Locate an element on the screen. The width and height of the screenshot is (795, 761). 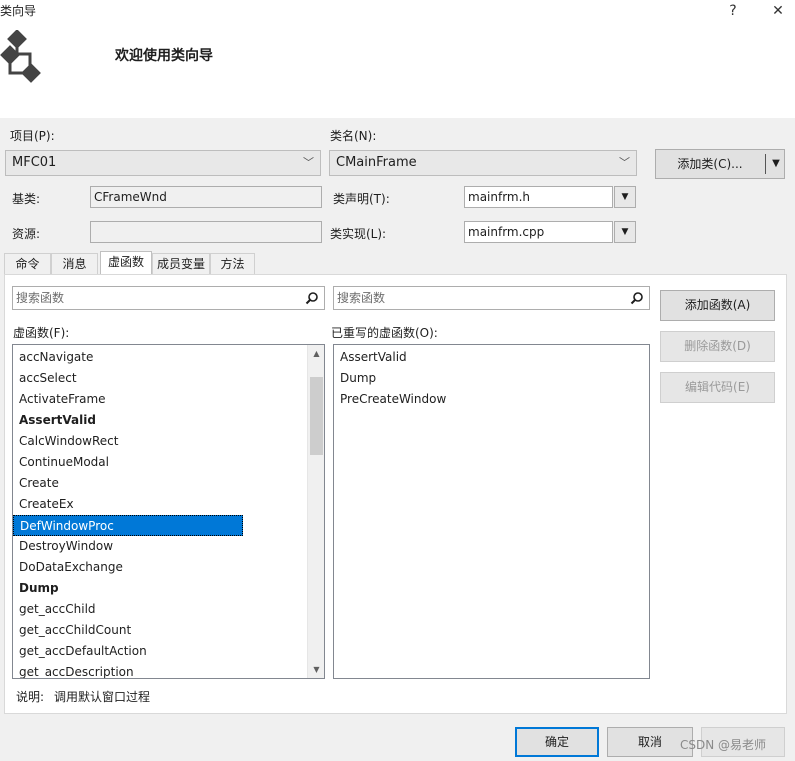
description-label: 说明: is located at coordinates (30, 697).